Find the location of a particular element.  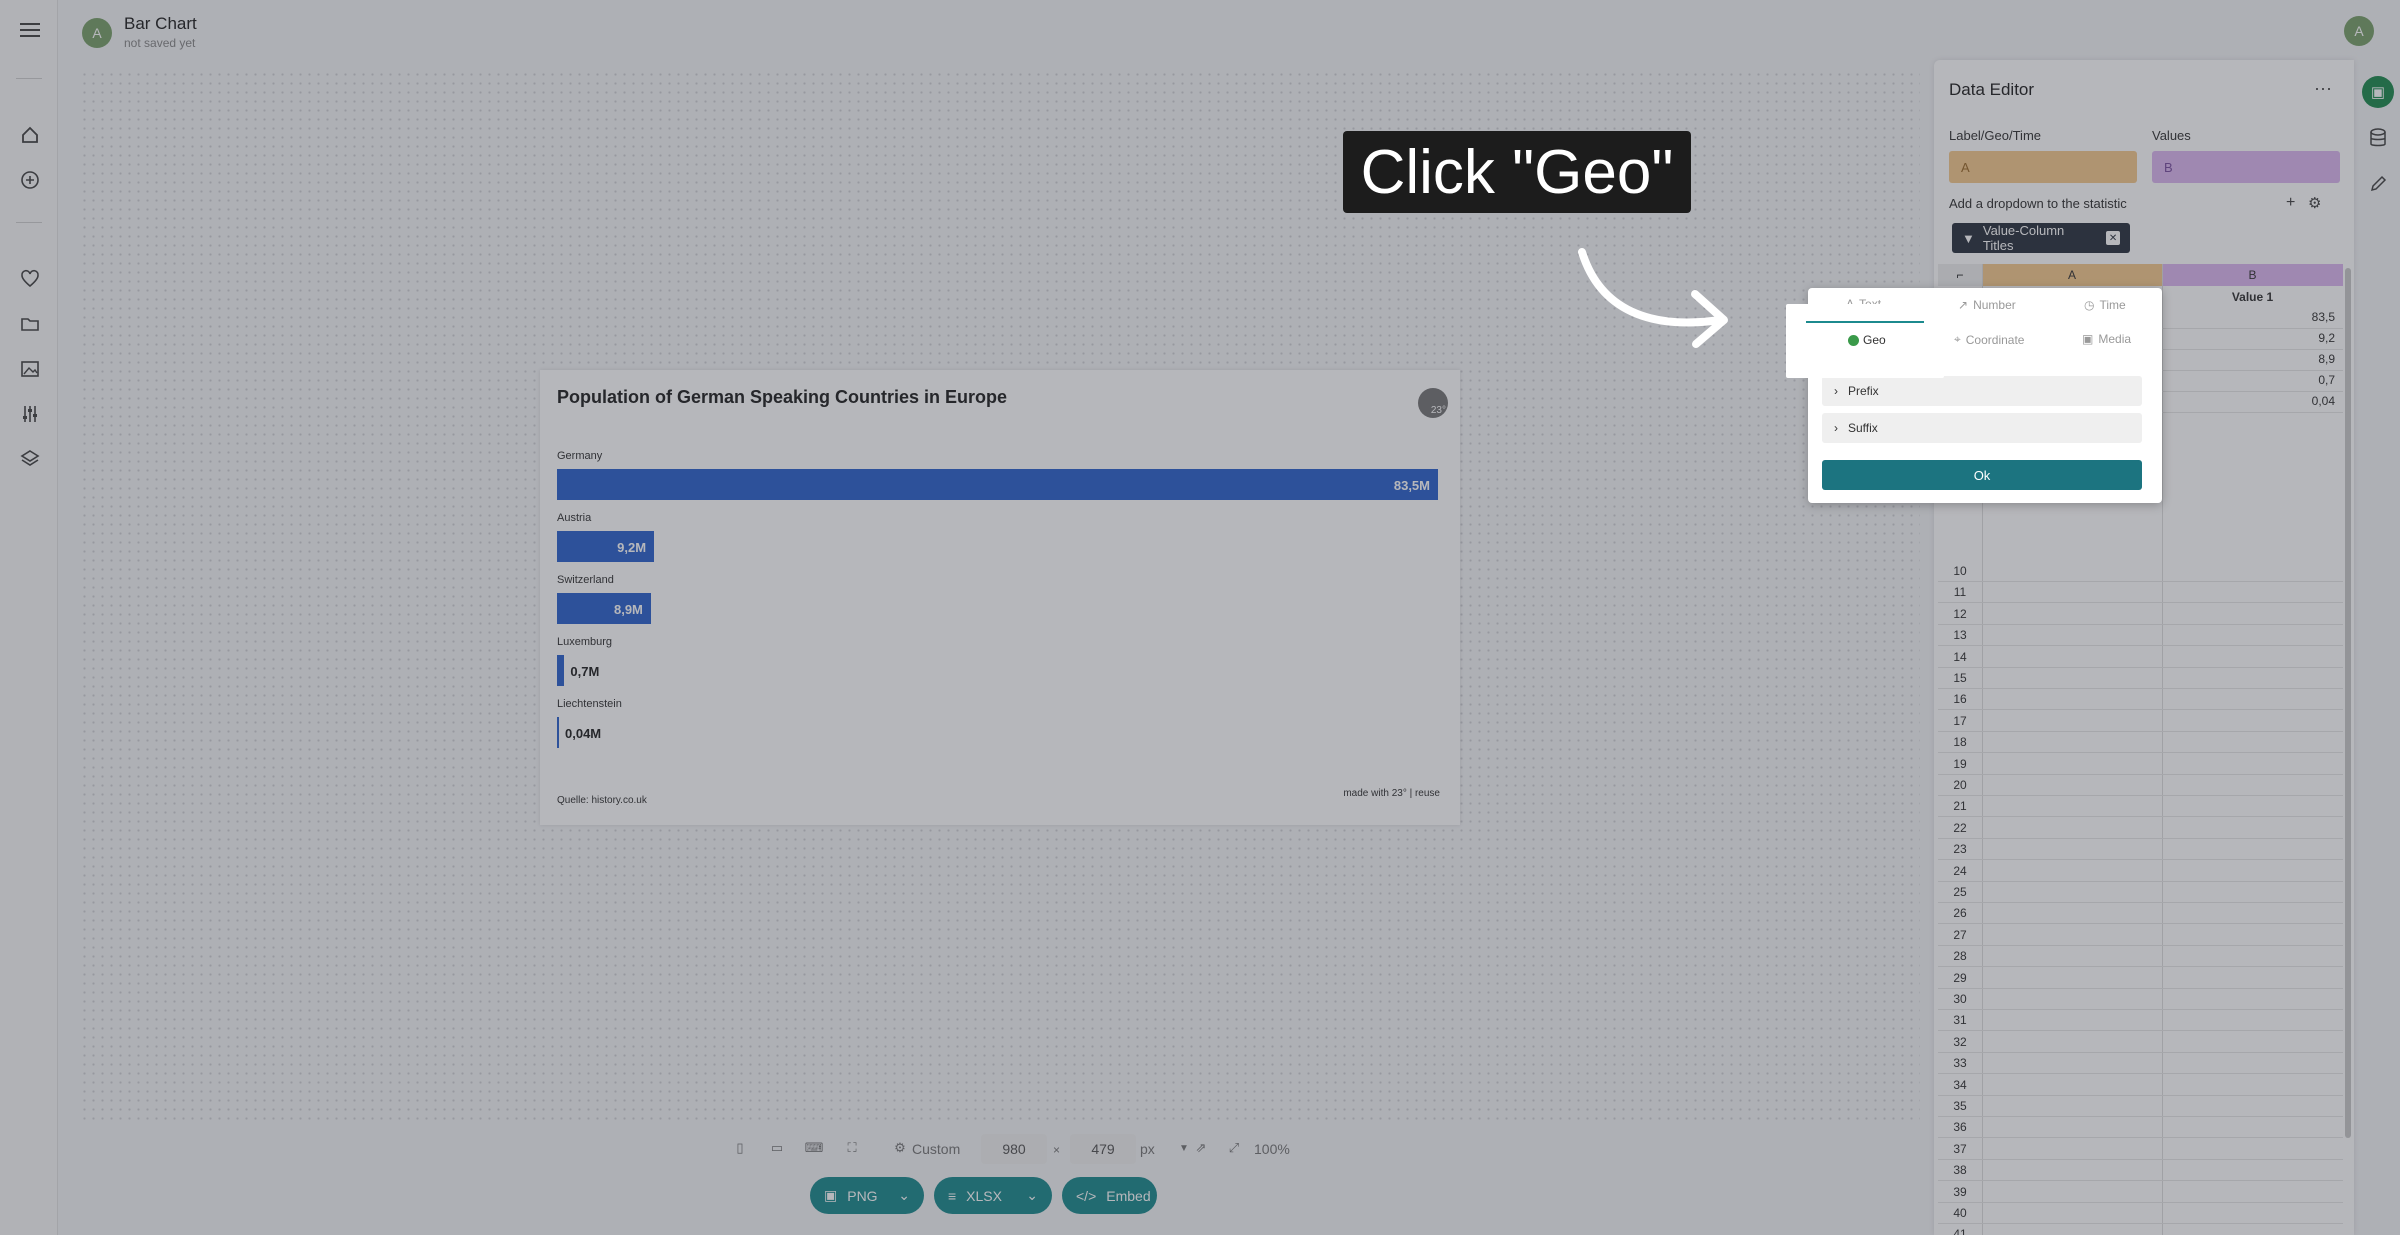

prefix-accordion: › Prefix is located at coordinates (1982, 391).